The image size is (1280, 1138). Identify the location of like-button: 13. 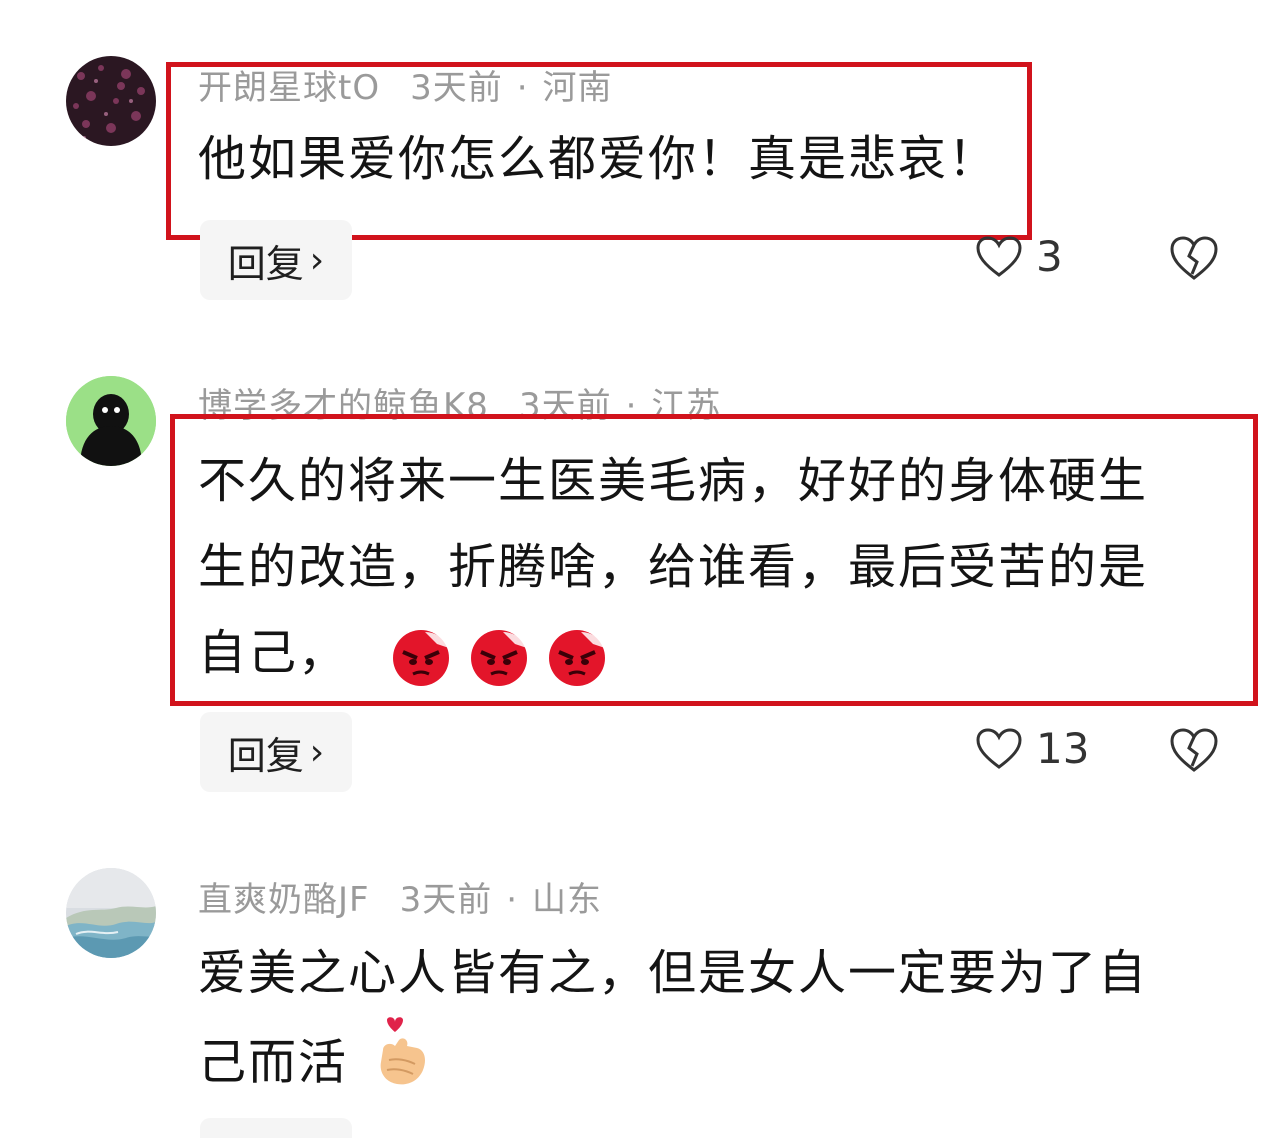
(1032, 748).